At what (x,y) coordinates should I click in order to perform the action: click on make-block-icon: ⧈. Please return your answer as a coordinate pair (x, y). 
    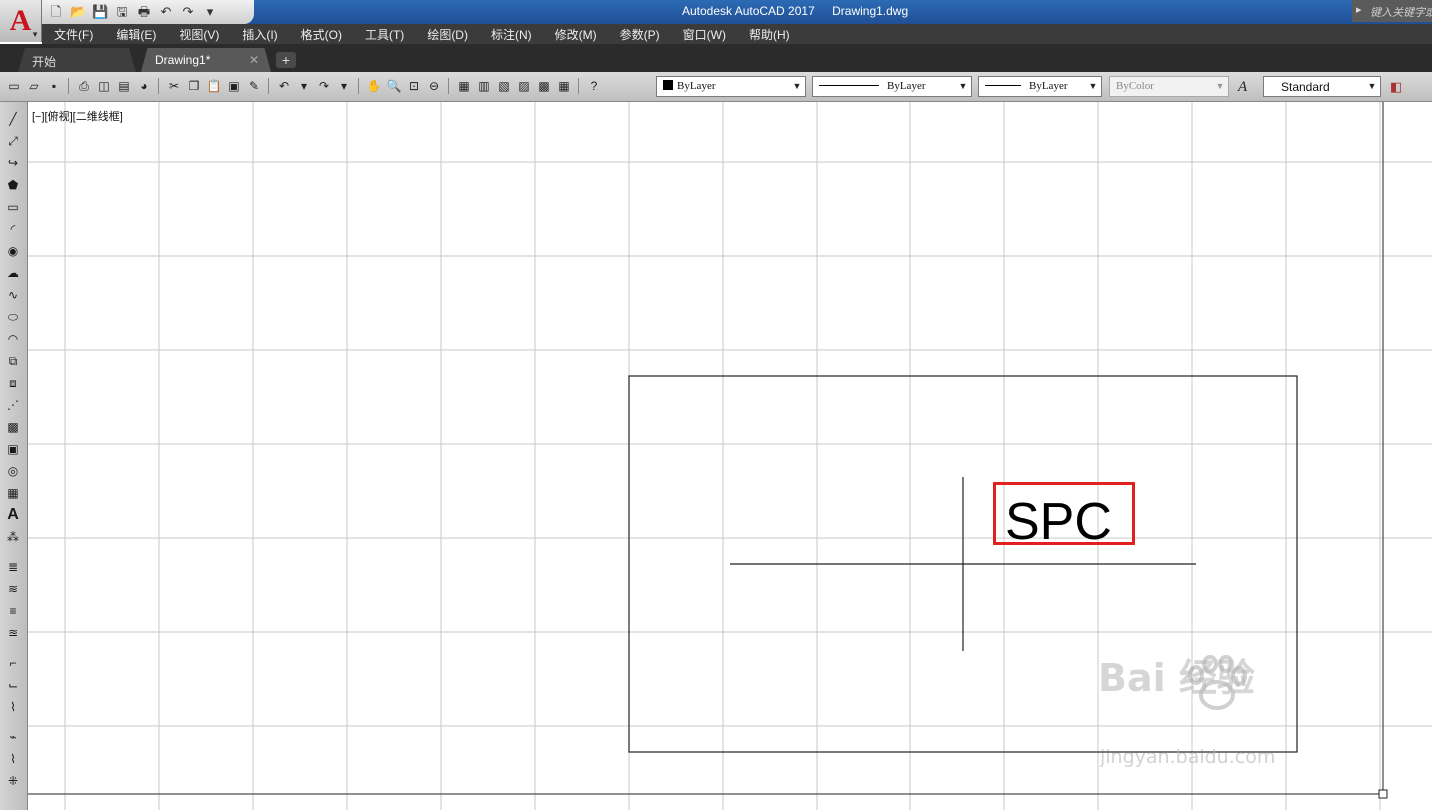
    Looking at the image, I should click on (13, 383).